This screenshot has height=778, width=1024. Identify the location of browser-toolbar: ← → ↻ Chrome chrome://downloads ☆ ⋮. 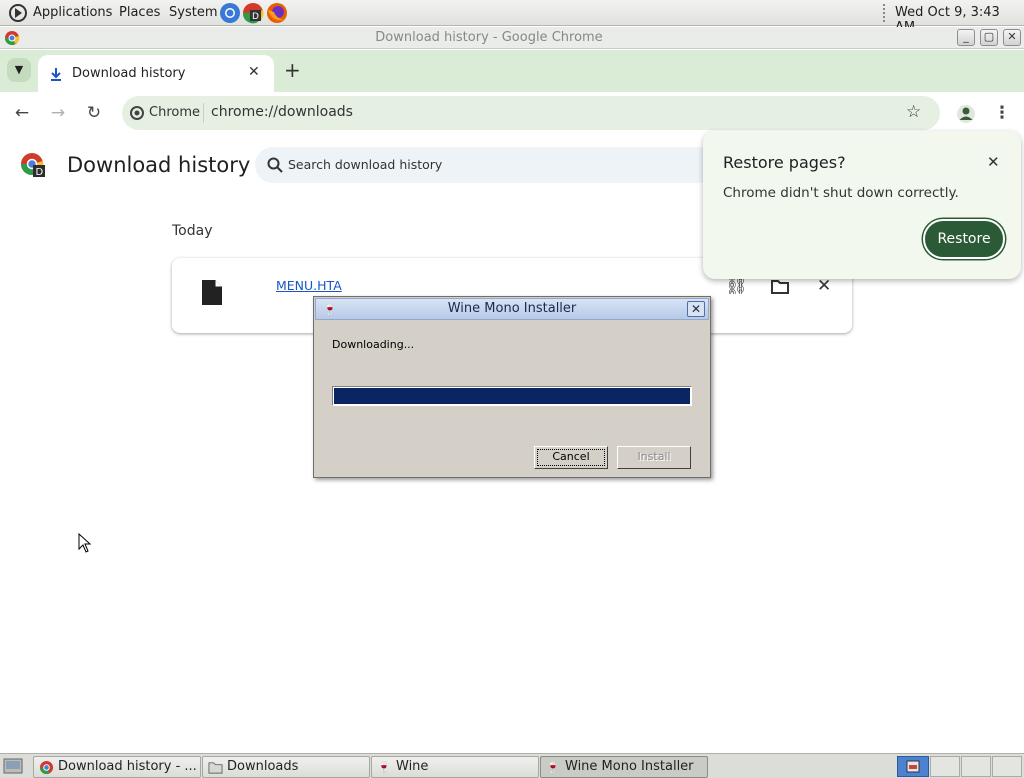
(512, 113).